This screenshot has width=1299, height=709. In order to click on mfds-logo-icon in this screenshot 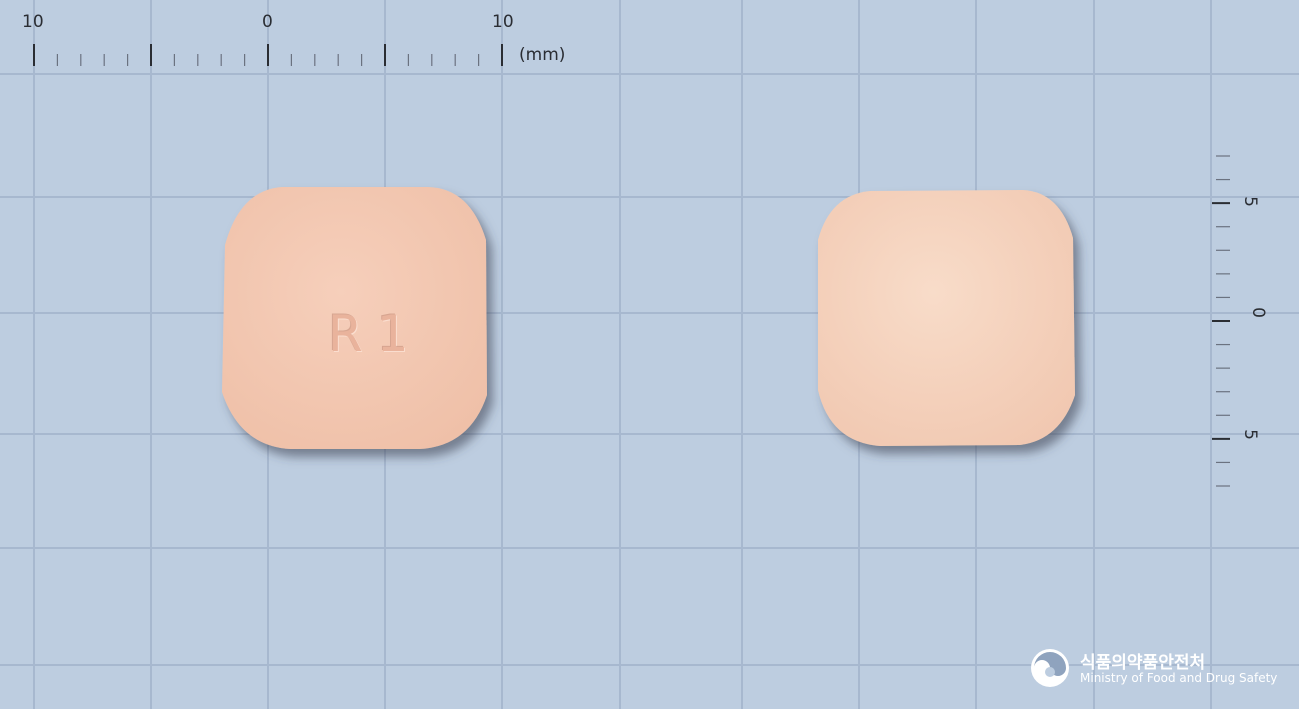, I will do `click(1050, 668)`.